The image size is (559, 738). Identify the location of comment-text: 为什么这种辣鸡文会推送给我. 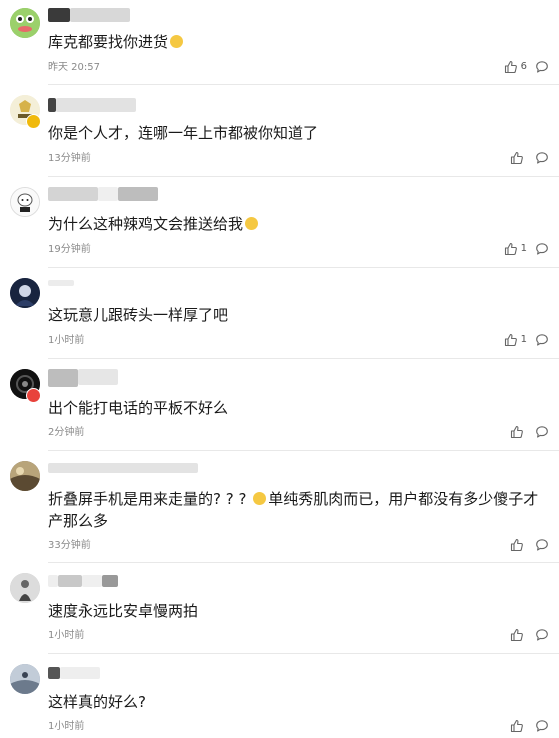
(298, 224).